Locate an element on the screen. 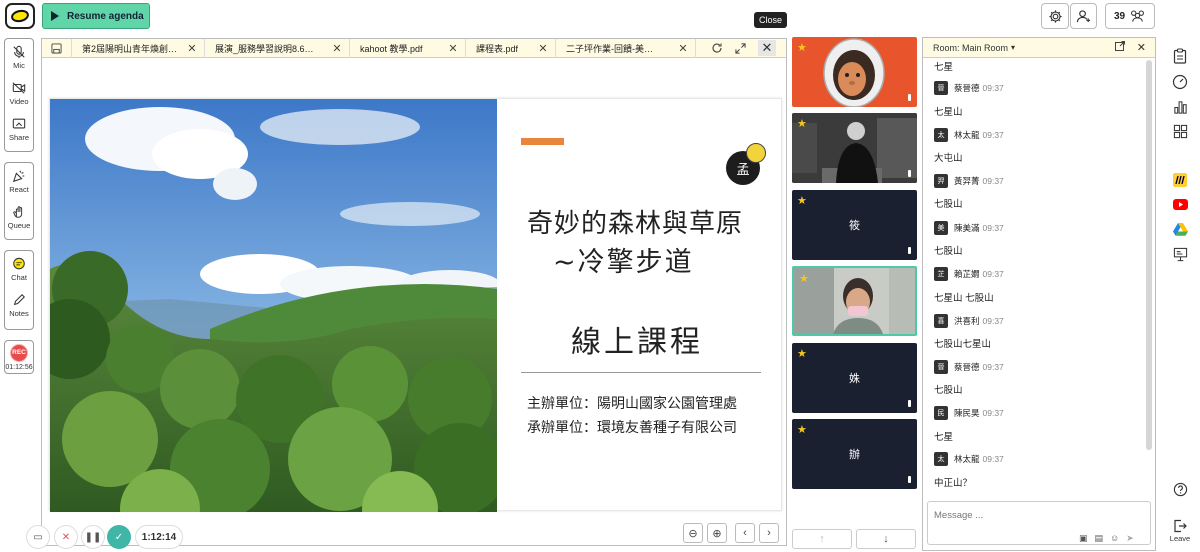  participants-count: 39 is located at coordinates (1119, 16).